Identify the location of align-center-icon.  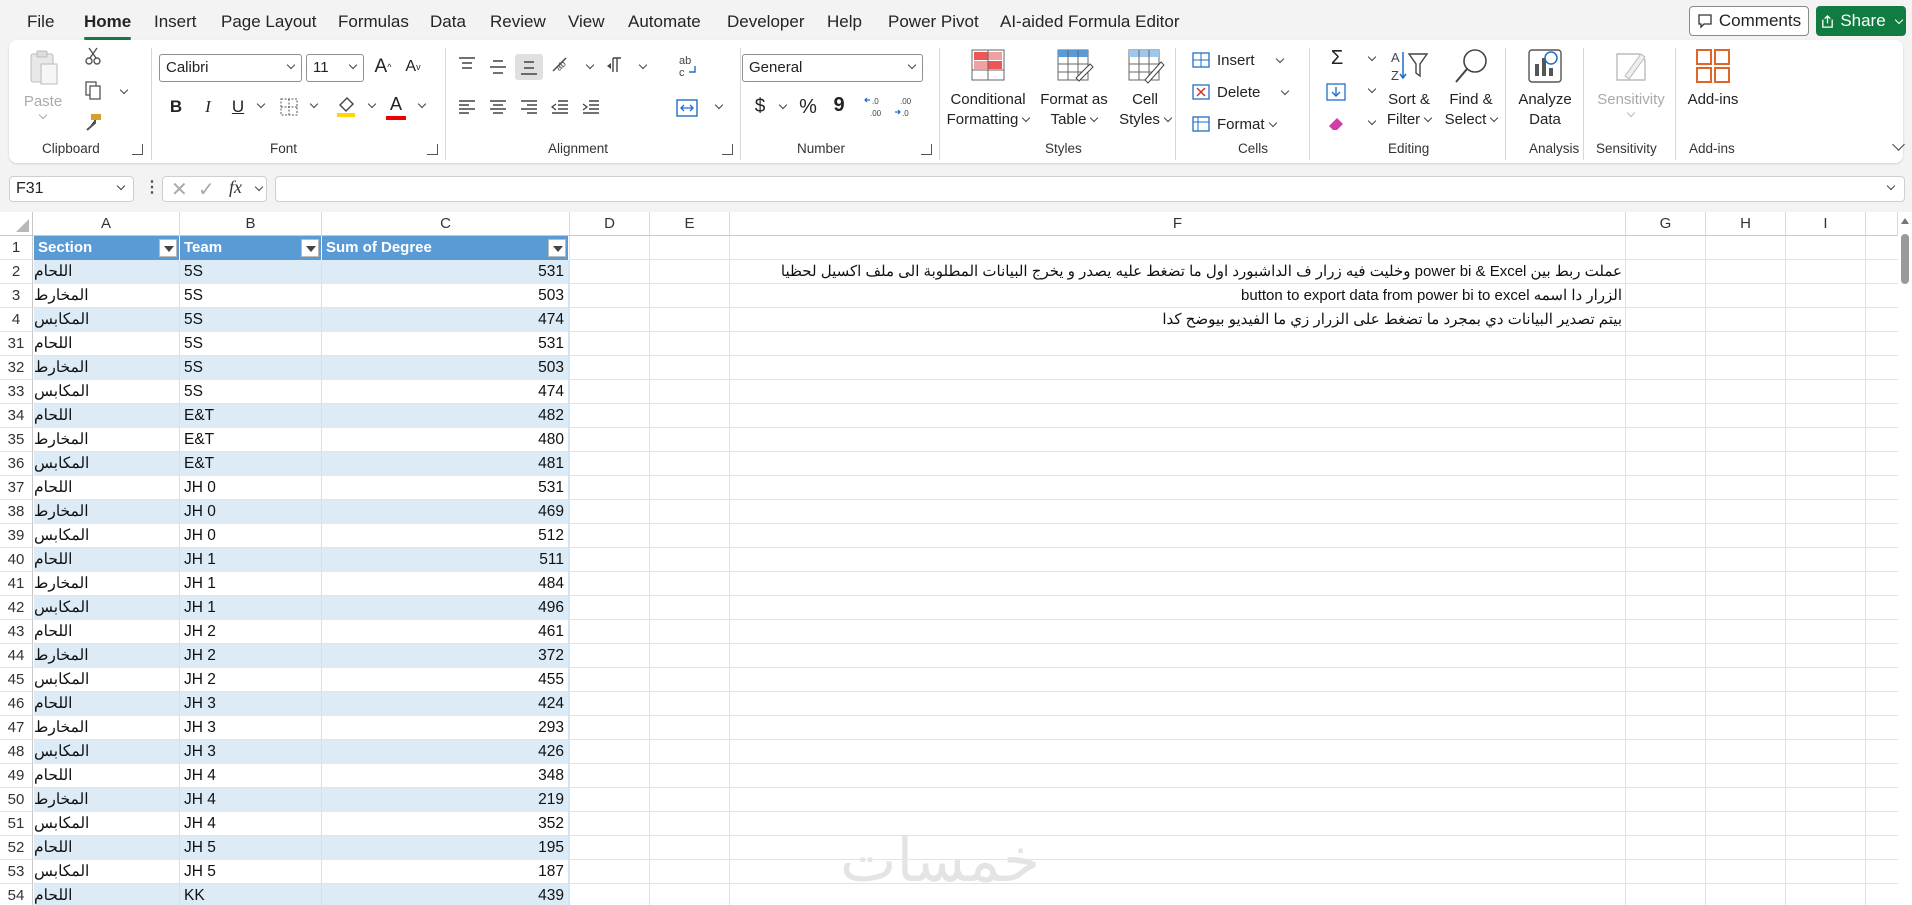
(498, 107).